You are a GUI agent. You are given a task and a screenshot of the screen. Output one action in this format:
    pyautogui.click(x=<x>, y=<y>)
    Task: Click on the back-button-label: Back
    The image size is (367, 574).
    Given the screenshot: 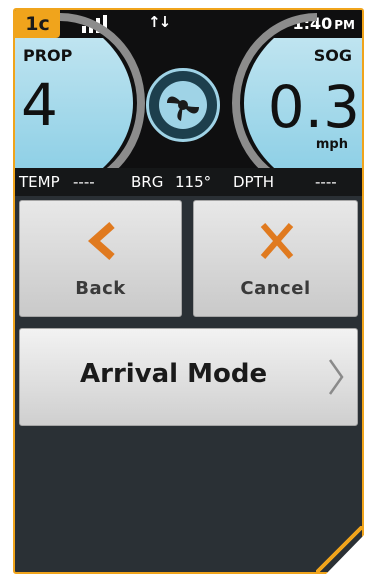 What is the action you would take?
    pyautogui.click(x=100, y=288)
    